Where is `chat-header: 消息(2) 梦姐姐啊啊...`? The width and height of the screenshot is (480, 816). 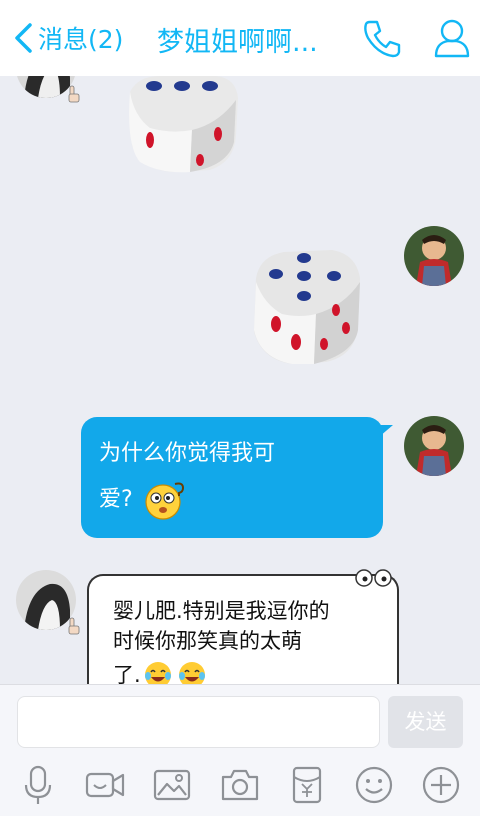
chat-header: 消息(2) 梦姐姐啊啊... is located at coordinates (240, 38).